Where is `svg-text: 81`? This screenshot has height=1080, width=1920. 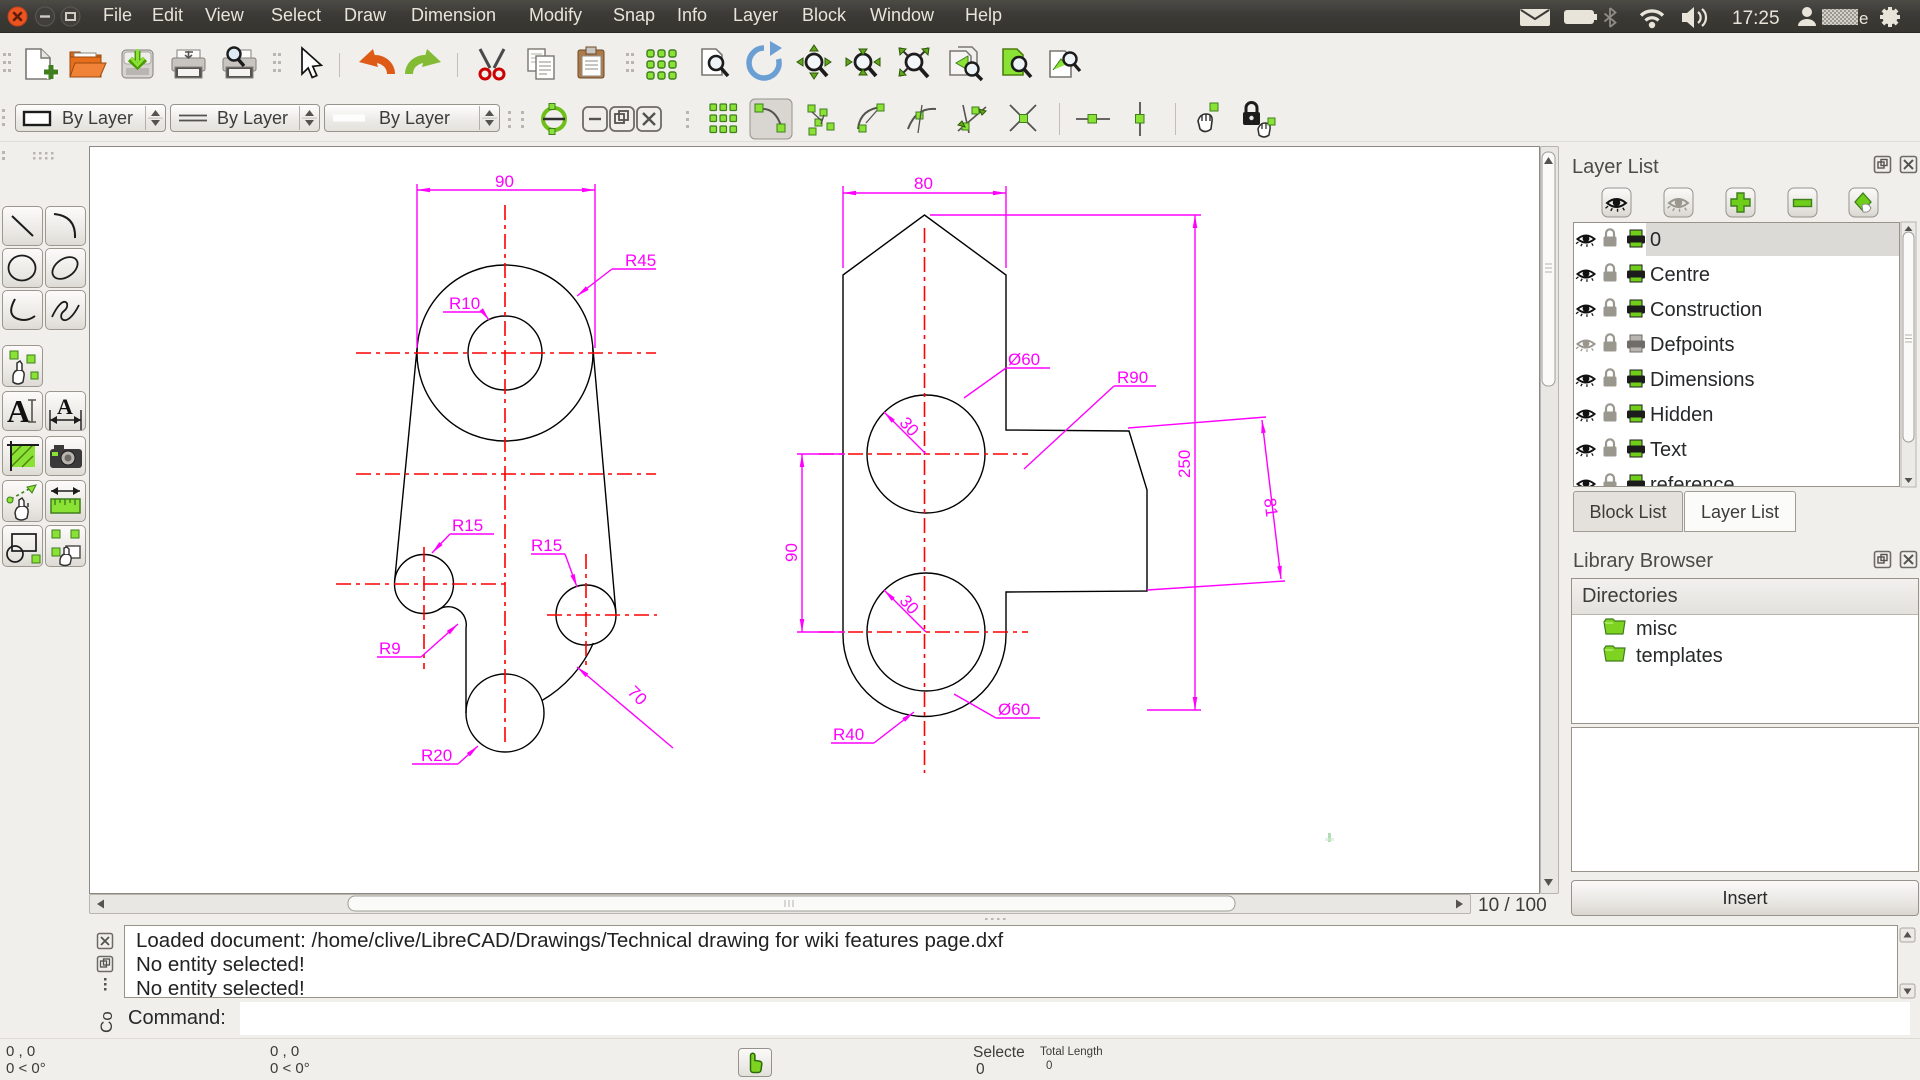
svg-text: 81 is located at coordinates (1270, 507).